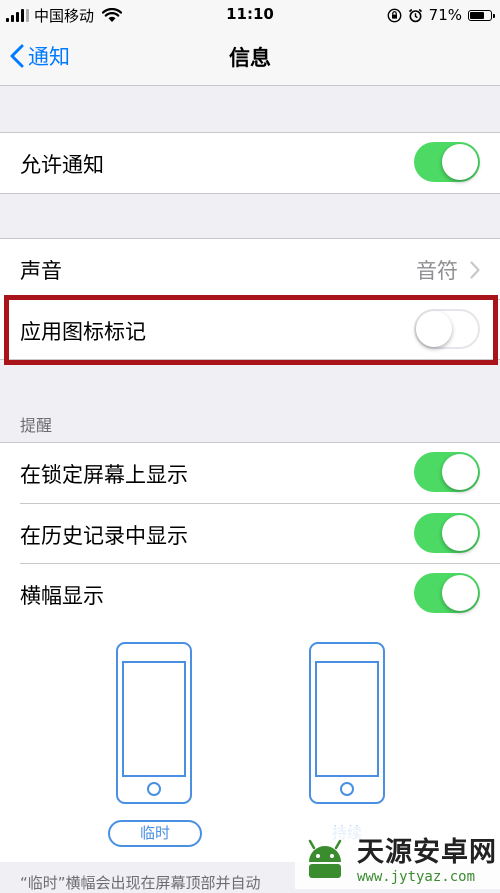 The height and width of the screenshot is (893, 500). I want to click on badge-row: 应用图标标记, so click(260, 329).